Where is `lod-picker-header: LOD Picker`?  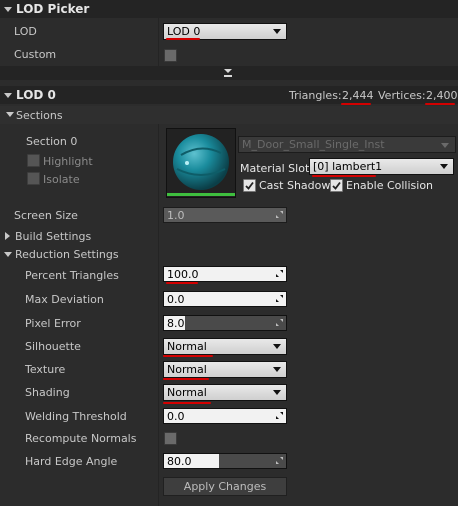
lod-picker-header: LOD Picker is located at coordinates (229, 9).